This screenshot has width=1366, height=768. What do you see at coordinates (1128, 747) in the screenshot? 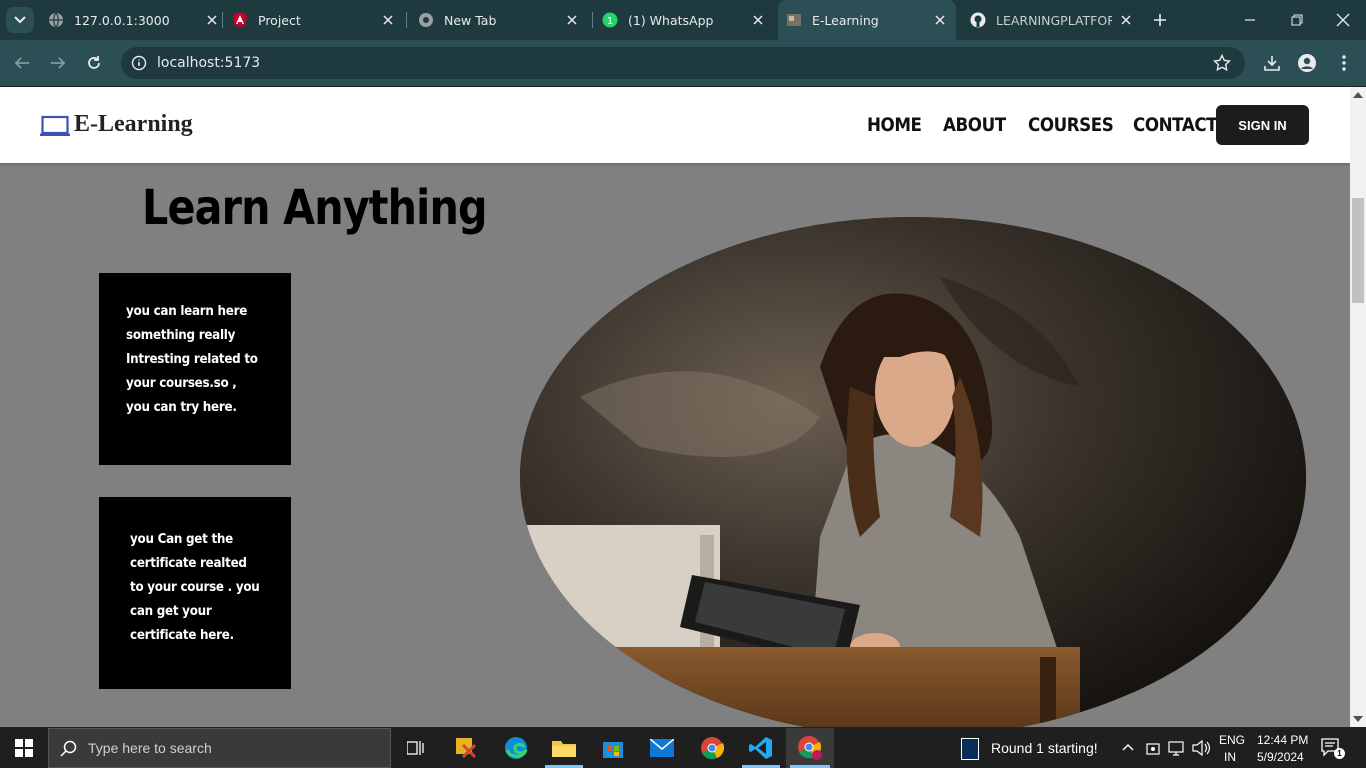
I see `chevron-up-icon` at bounding box center [1128, 747].